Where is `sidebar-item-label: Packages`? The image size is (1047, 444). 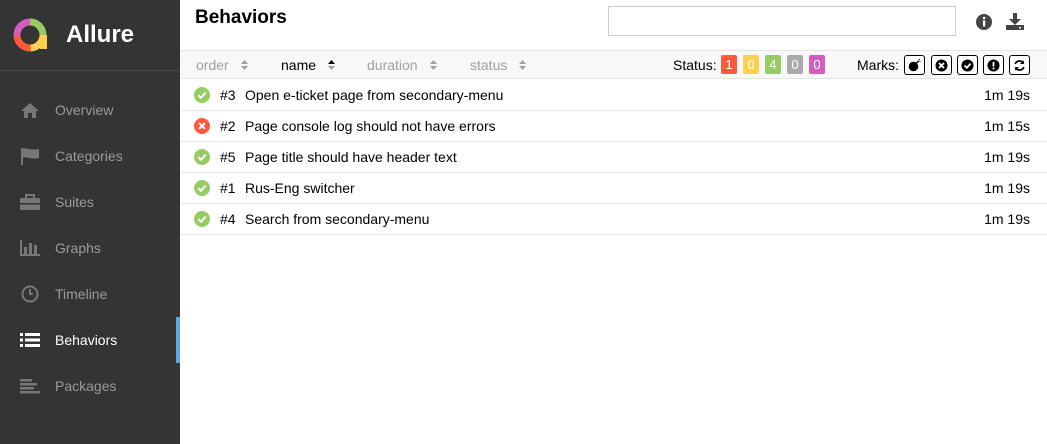 sidebar-item-label: Packages is located at coordinates (86, 386).